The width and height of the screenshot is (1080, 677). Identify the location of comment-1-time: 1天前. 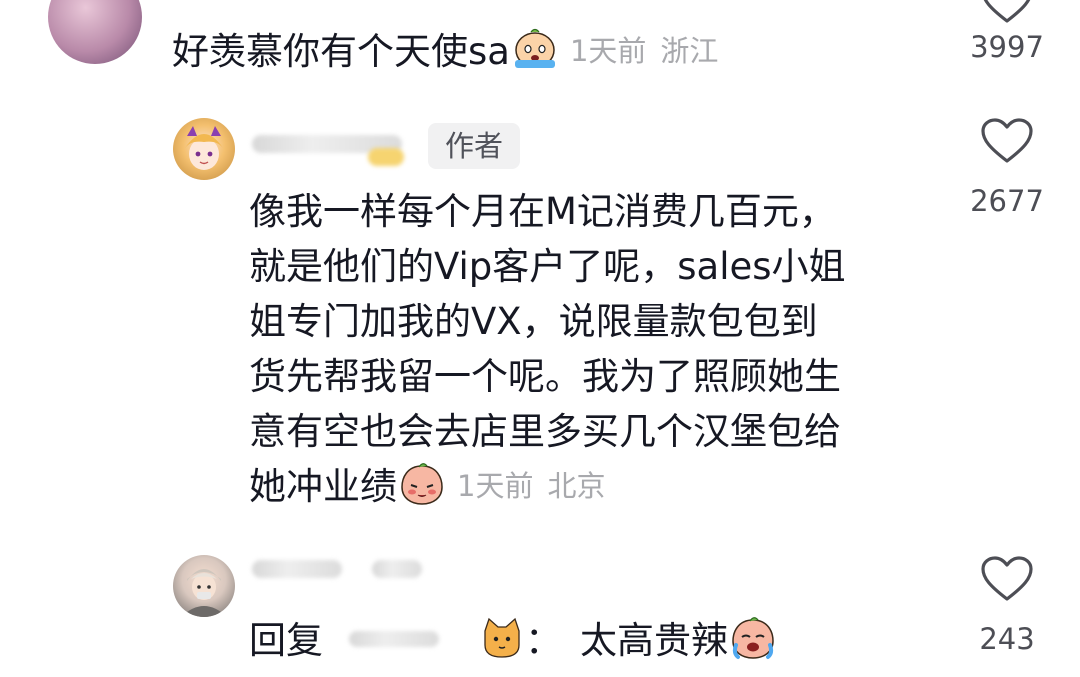
(608, 51).